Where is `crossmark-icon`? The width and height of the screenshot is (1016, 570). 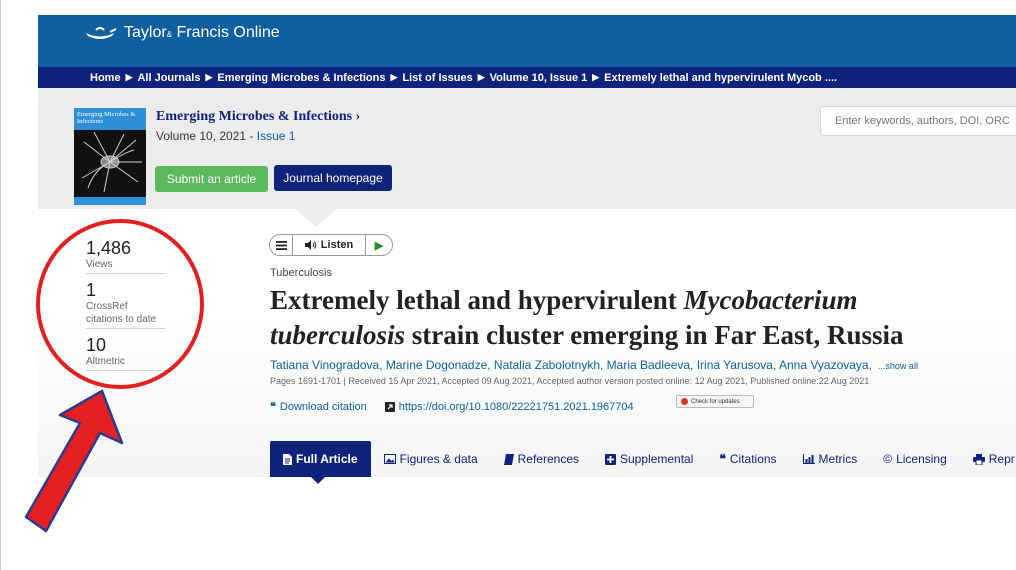
crossmark-icon is located at coordinates (684, 401).